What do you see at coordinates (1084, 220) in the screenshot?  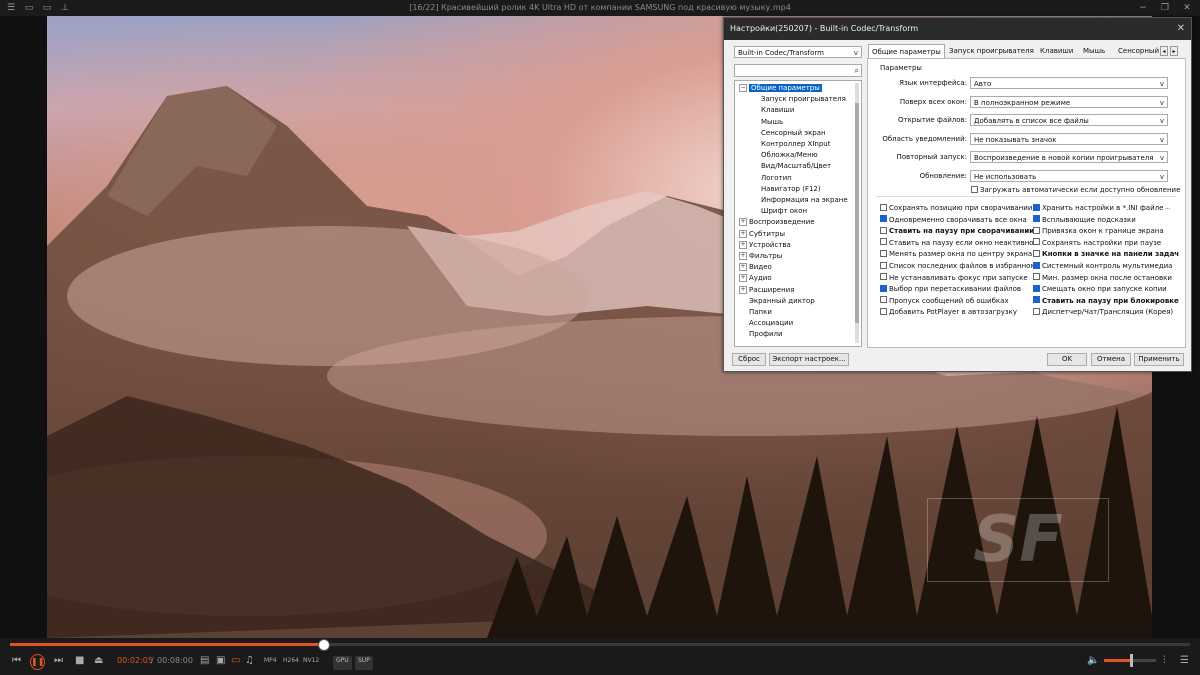 I see `option-checkbox: Всплывающие подсказки` at bounding box center [1084, 220].